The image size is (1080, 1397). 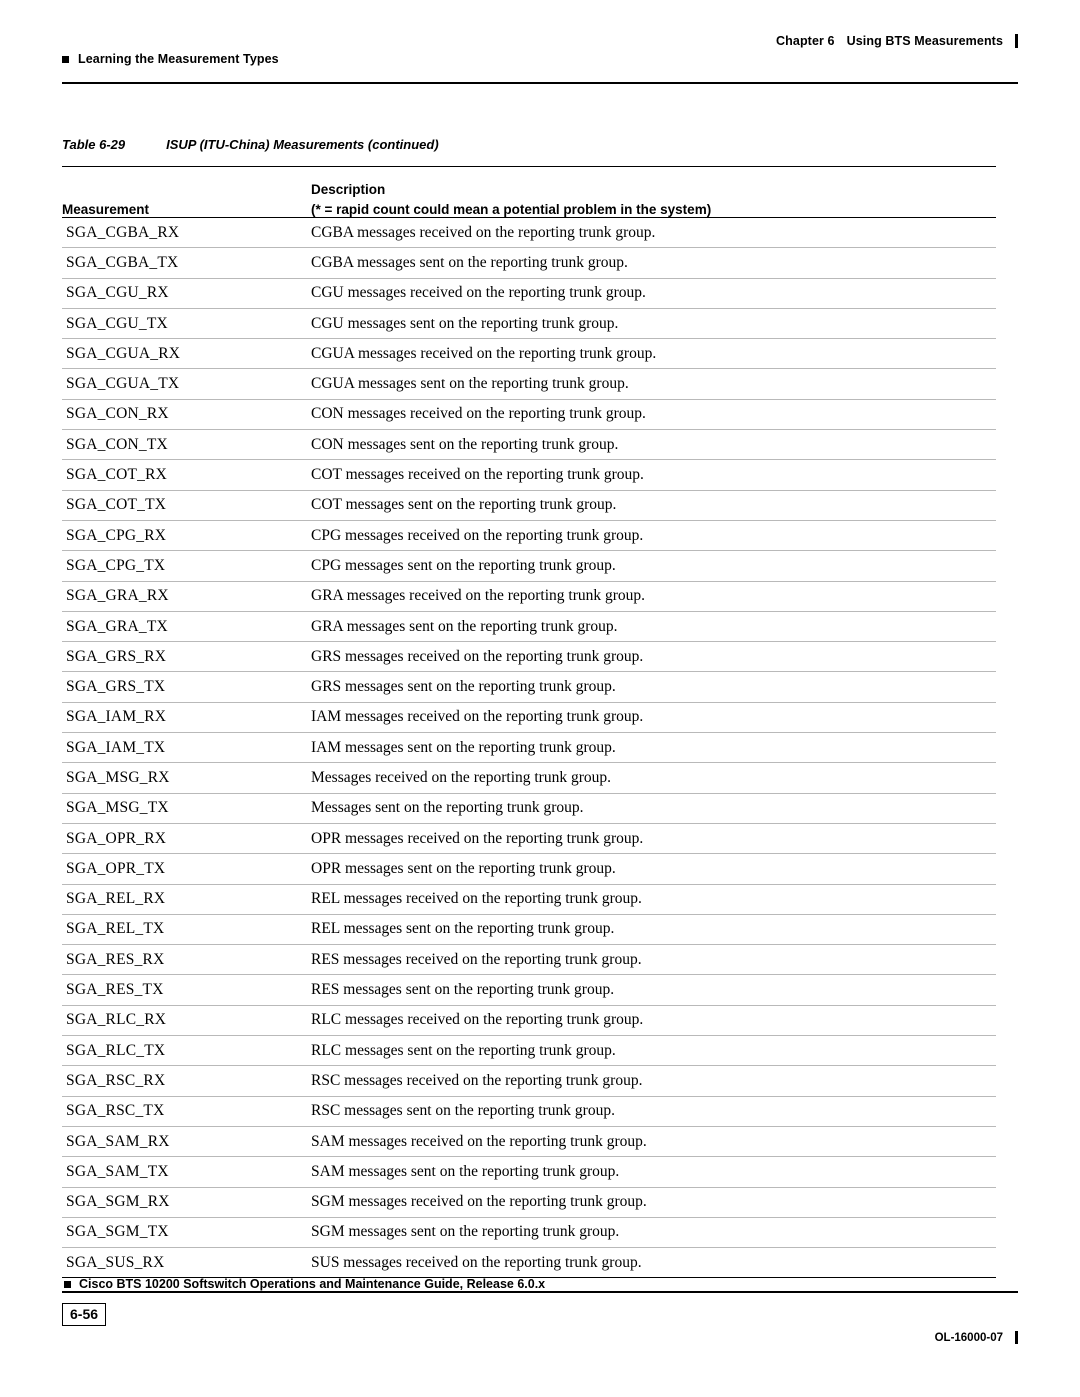 I want to click on header-left-text: Learning the Measurement Types, so click(x=178, y=59).